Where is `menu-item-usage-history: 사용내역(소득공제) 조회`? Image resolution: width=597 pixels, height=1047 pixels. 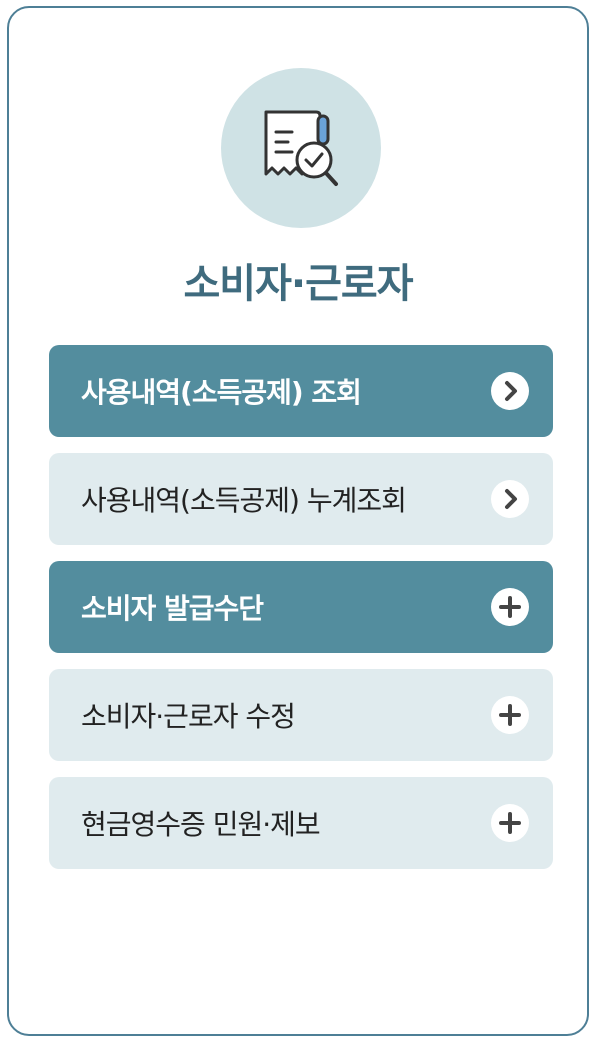
menu-item-usage-history: 사용내역(소득공제) 조회 is located at coordinates (301, 391).